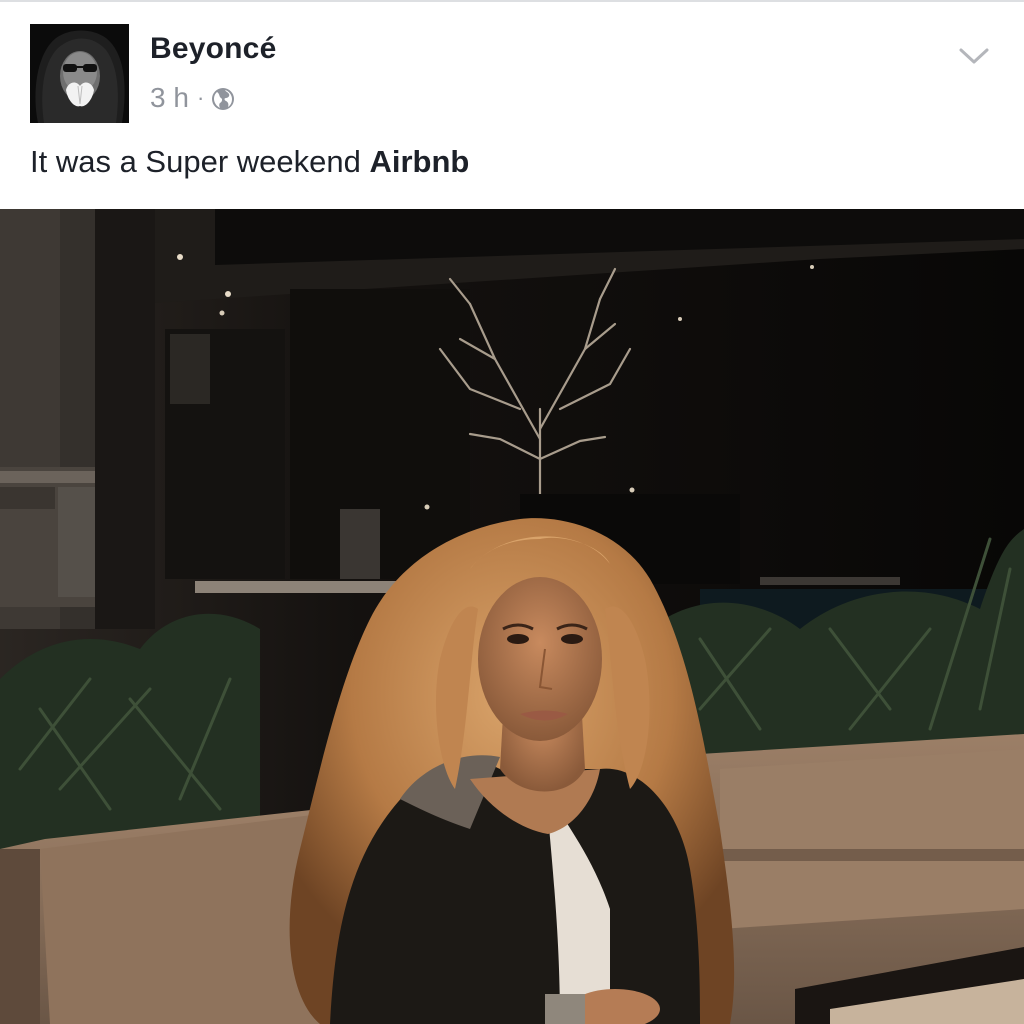 Image resolution: width=1024 pixels, height=1024 pixels. What do you see at coordinates (169, 98) in the screenshot?
I see `timestamp: 3 h` at bounding box center [169, 98].